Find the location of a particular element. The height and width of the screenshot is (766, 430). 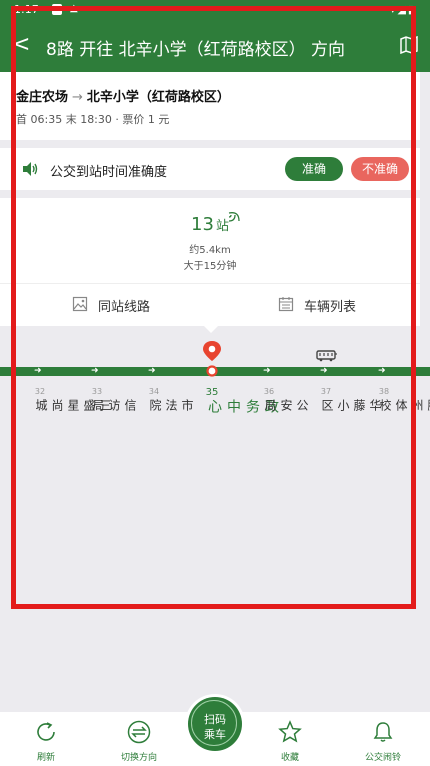

scan-to-ride-button: 扫码 乘车 is located at coordinates (215, 724).